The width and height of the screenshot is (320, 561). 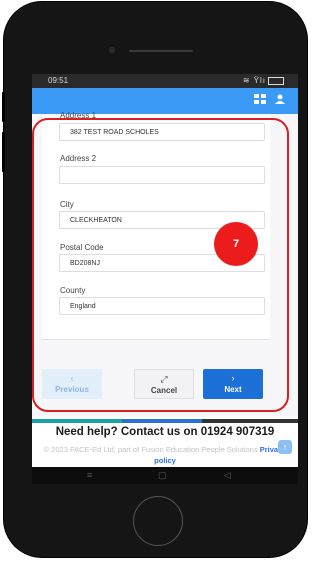 What do you see at coordinates (165, 81) in the screenshot?
I see `status-bar: 09:51 ≋ Ϋlı` at bounding box center [165, 81].